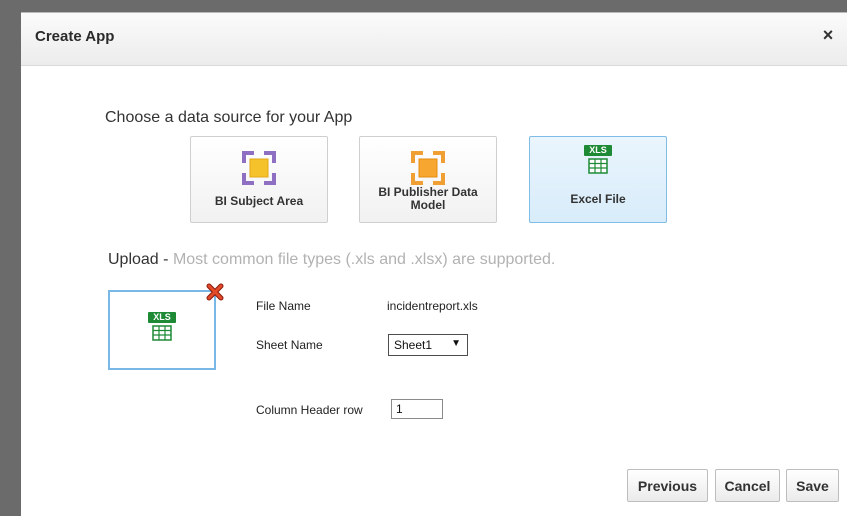 This screenshot has height=516, width=847. Describe the element at coordinates (428, 198) in the screenshot. I see `tile-label: BI Publisher Data Model` at that location.